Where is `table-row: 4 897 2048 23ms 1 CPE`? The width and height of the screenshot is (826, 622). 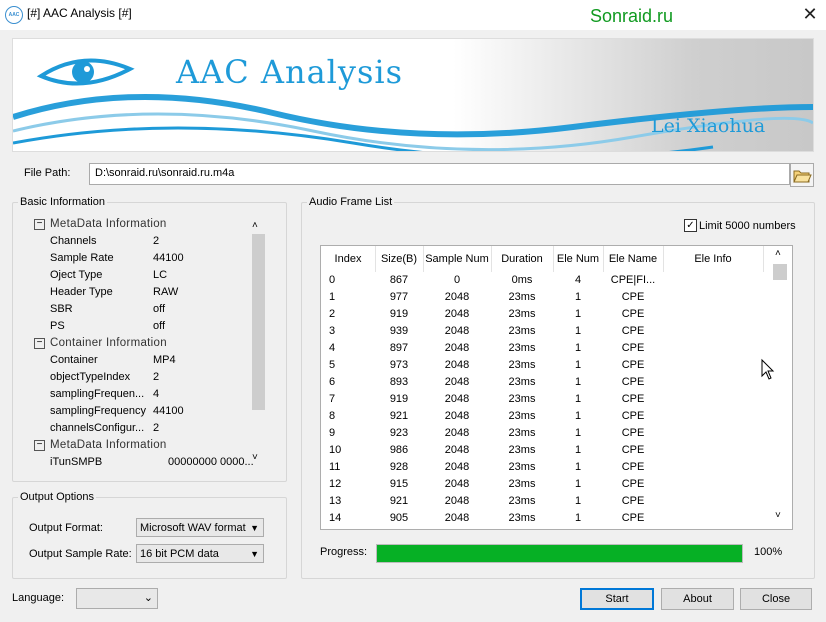
table-row: 4 897 2048 23ms 1 CPE is located at coordinates (547, 348).